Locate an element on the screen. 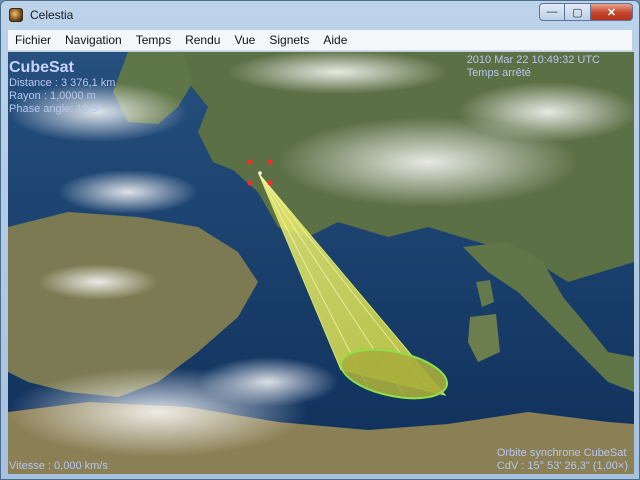  title-bar: Celestia — ▢ ✕ is located at coordinates (320, 15).